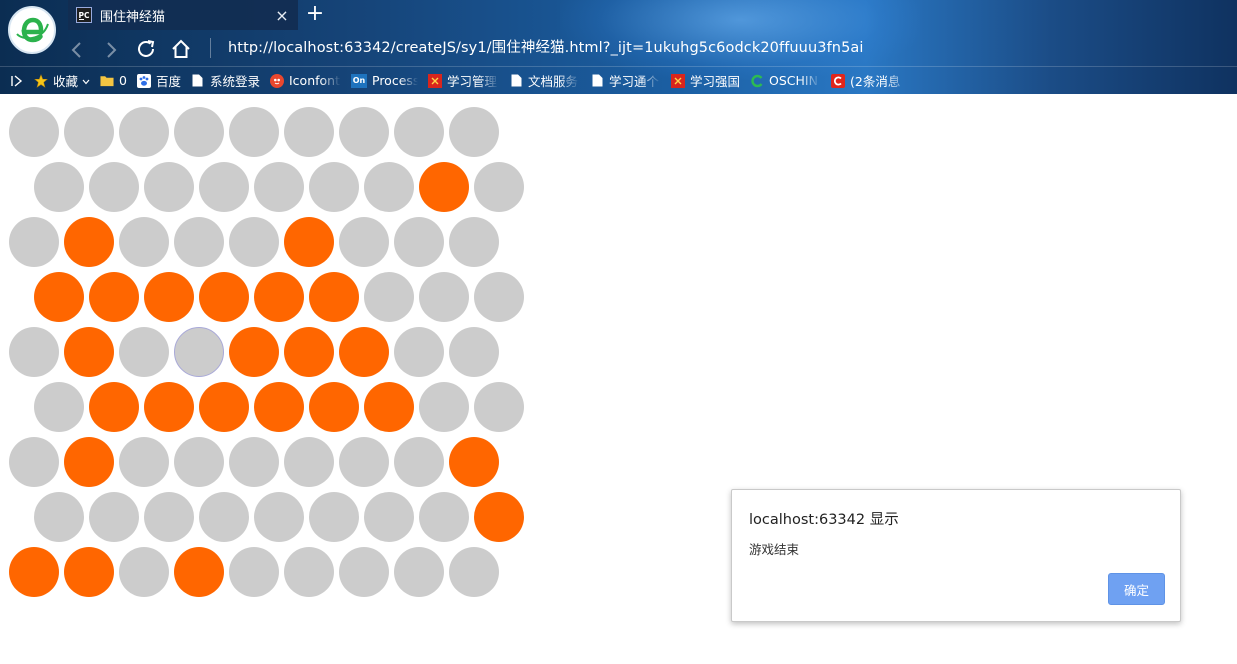  What do you see at coordinates (111, 50) in the screenshot?
I see `forward-arrow-icon` at bounding box center [111, 50].